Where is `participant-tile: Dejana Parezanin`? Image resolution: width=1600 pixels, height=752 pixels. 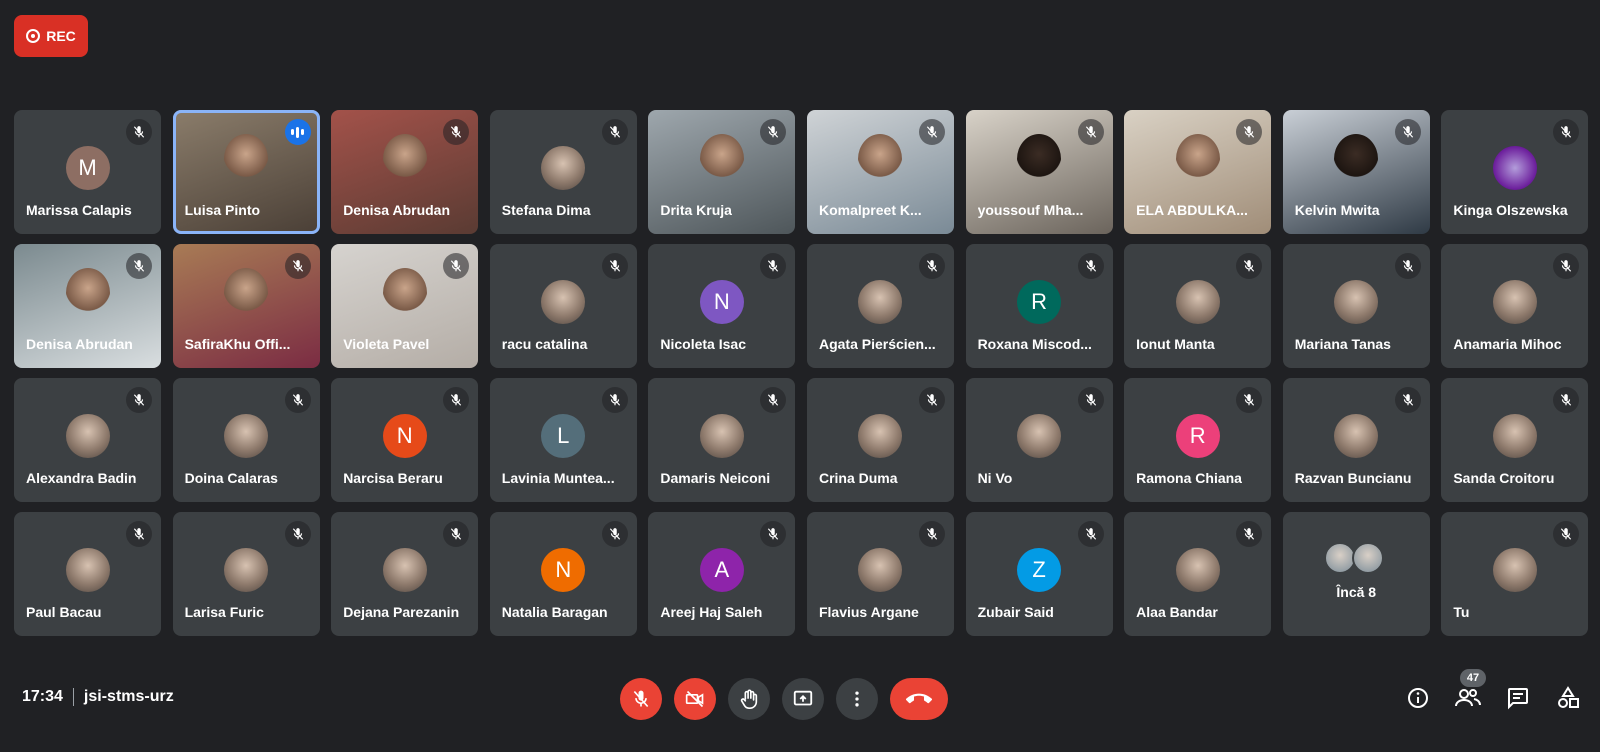
participant-tile: Dejana Parezanin is located at coordinates (405, 574).